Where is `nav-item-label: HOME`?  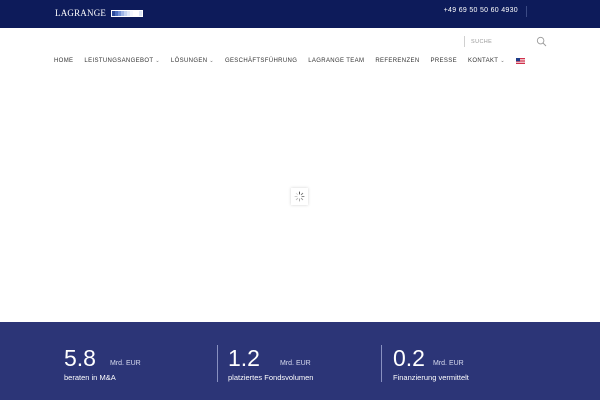
nav-item-label: HOME is located at coordinates (64, 60).